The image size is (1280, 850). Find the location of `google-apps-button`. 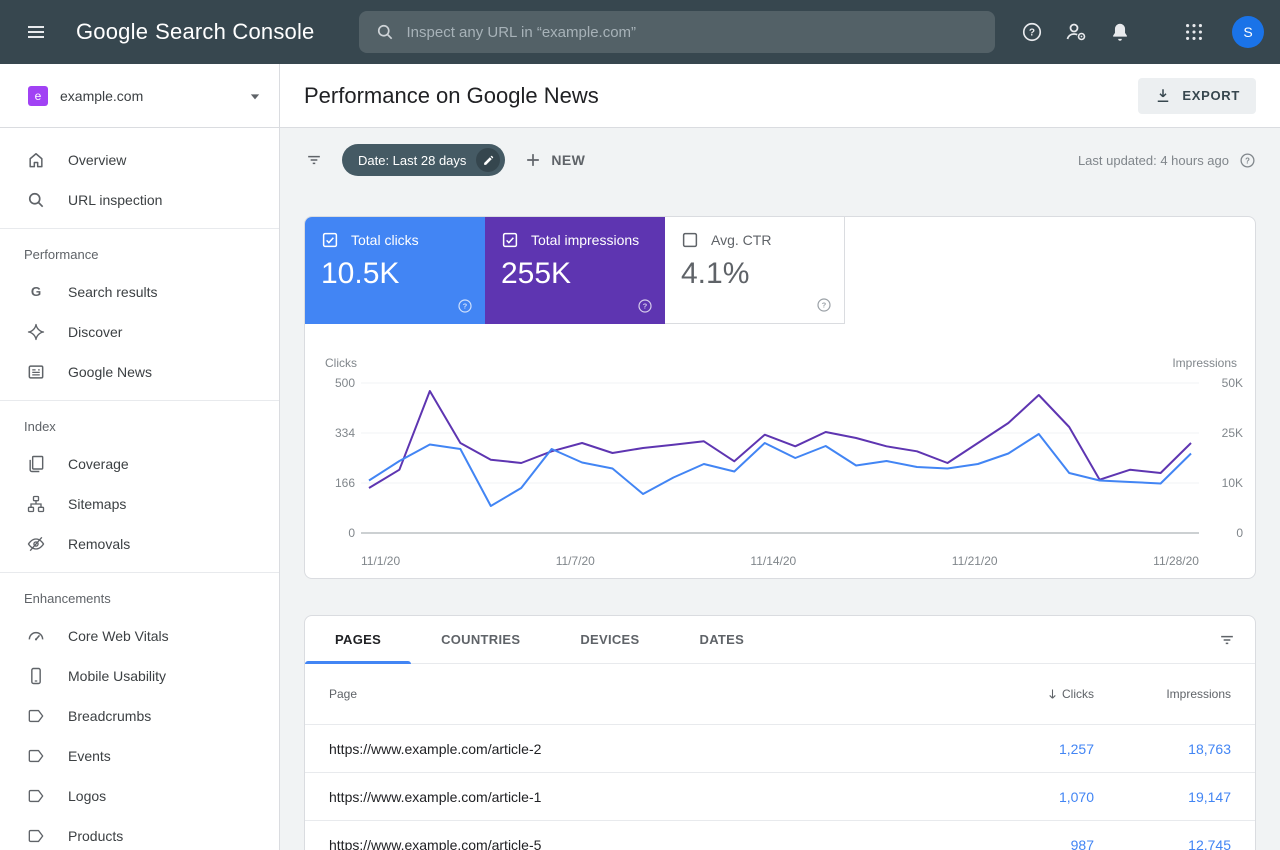

google-apps-button is located at coordinates (1194, 32).